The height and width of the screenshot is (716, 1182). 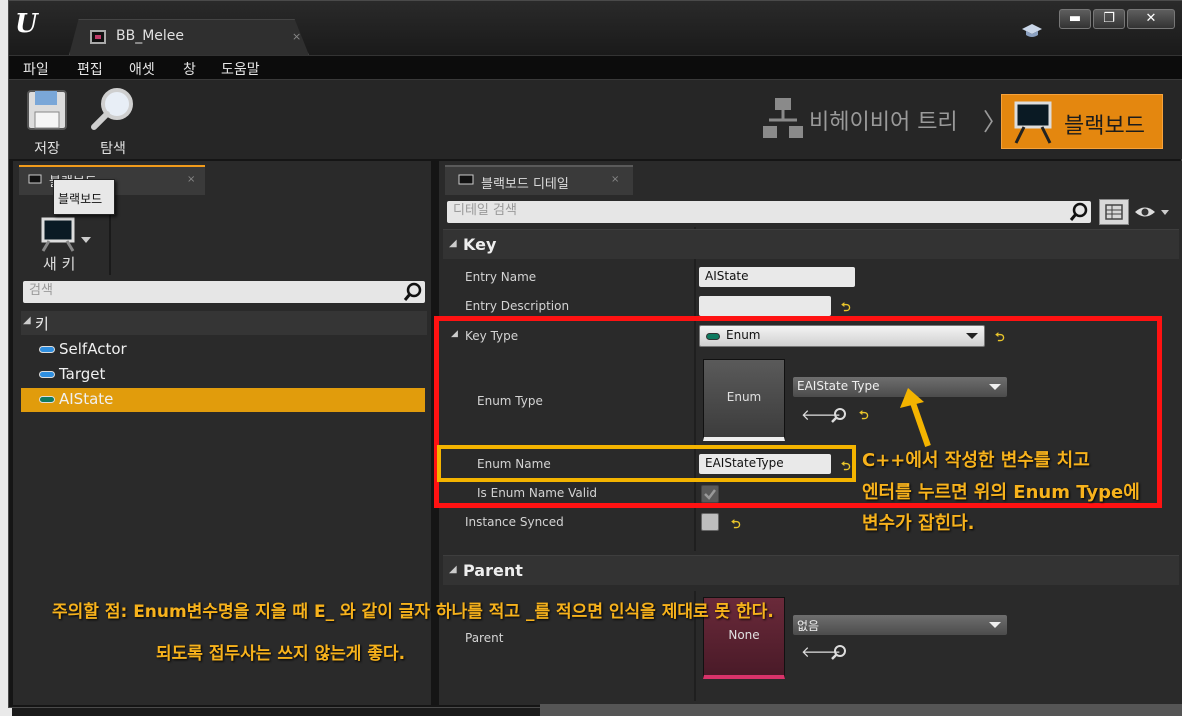 I want to click on unreal-logo-icon: U, so click(x=26, y=24).